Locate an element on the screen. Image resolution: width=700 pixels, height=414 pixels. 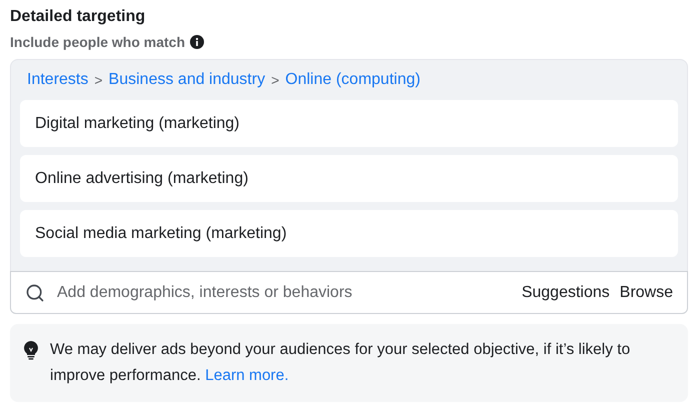
search-field: Add demographics, interests or behaviors Suggestions Browse is located at coordinates (349, 292).